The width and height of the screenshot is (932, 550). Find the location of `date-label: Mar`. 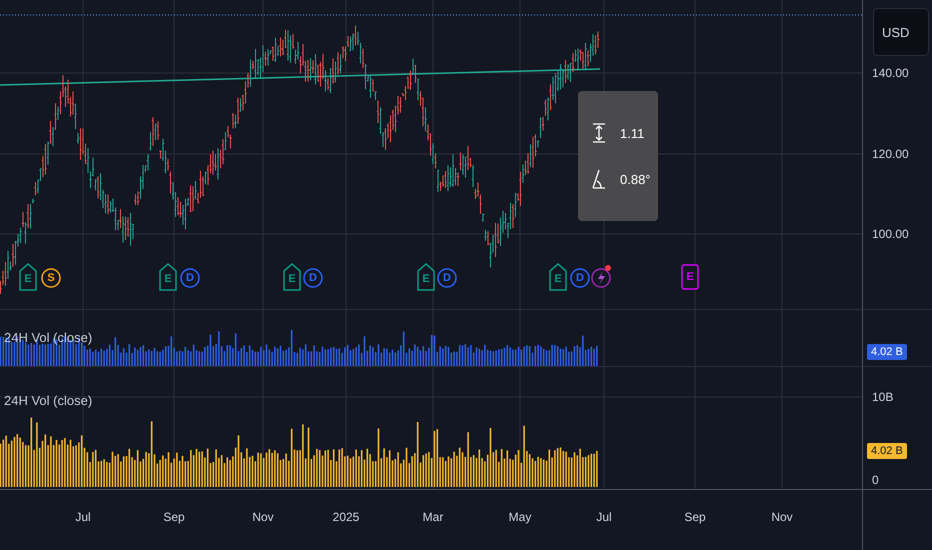

date-label: Mar is located at coordinates (433, 517).